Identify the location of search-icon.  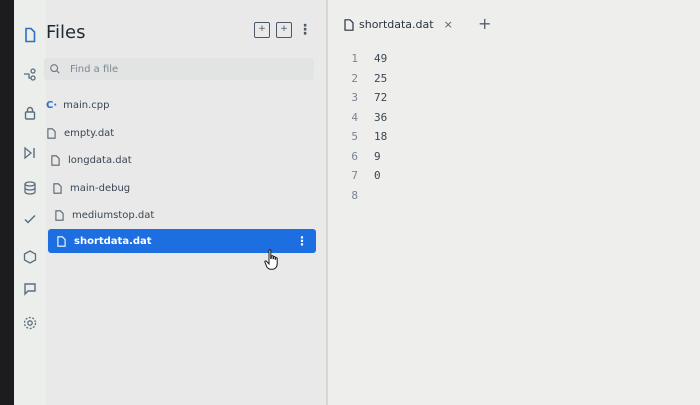
(55, 69).